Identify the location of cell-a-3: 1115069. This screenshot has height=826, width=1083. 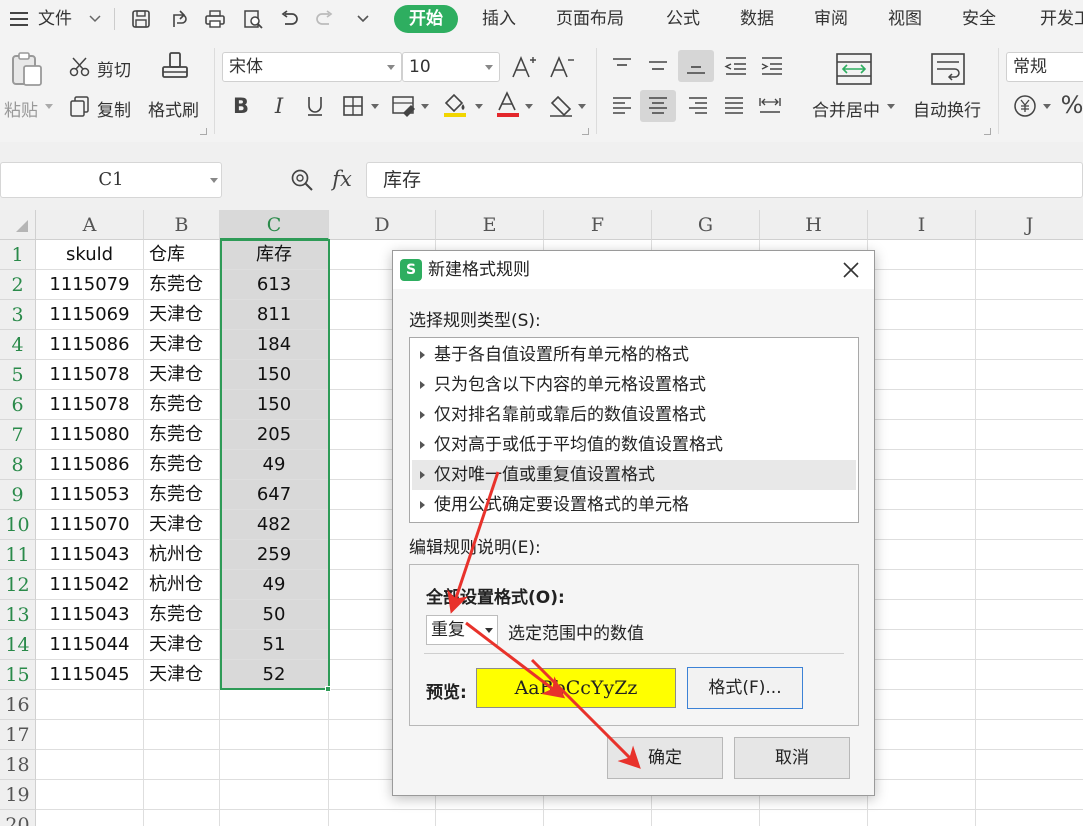
(90, 315).